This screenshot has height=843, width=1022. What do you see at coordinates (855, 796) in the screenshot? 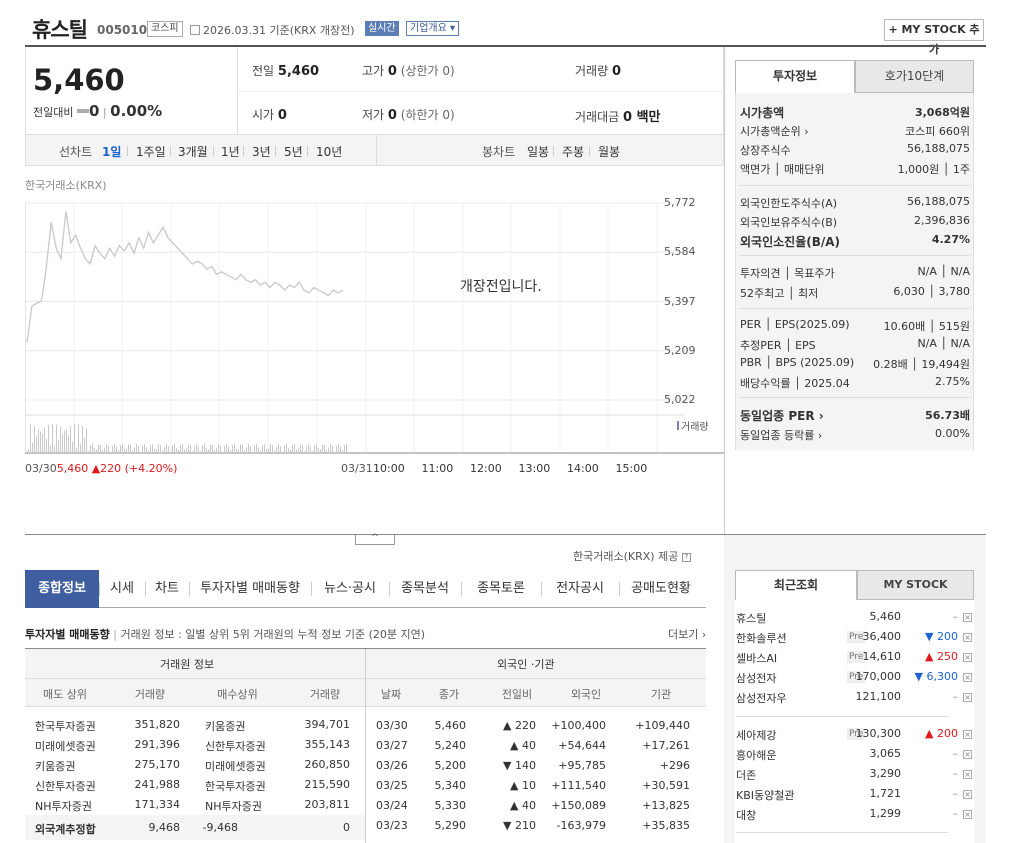
I see `recent-item: KBI동양철관 1,721 – ×` at bounding box center [855, 796].